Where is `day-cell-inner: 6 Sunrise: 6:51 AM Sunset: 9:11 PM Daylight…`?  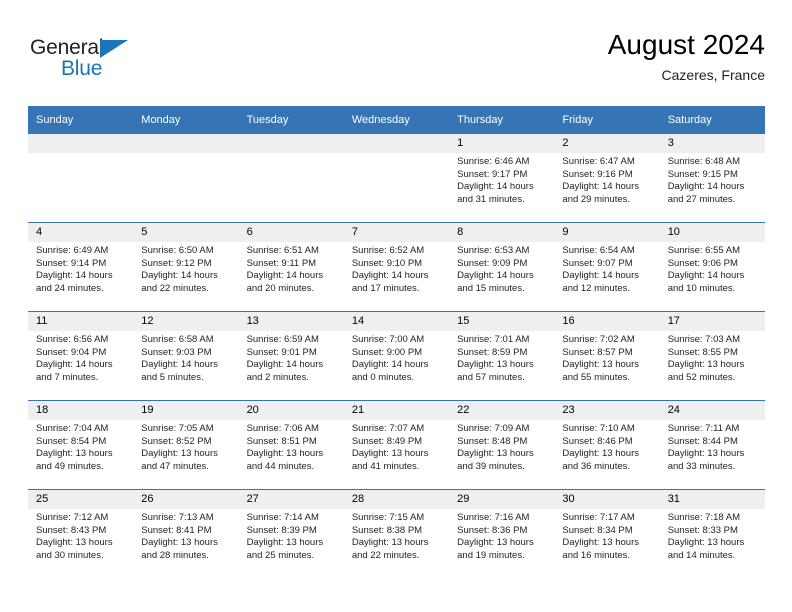
day-cell-inner: 6 Sunrise: 6:51 AM Sunset: 9:11 PM Daylight… is located at coordinates (291, 267).